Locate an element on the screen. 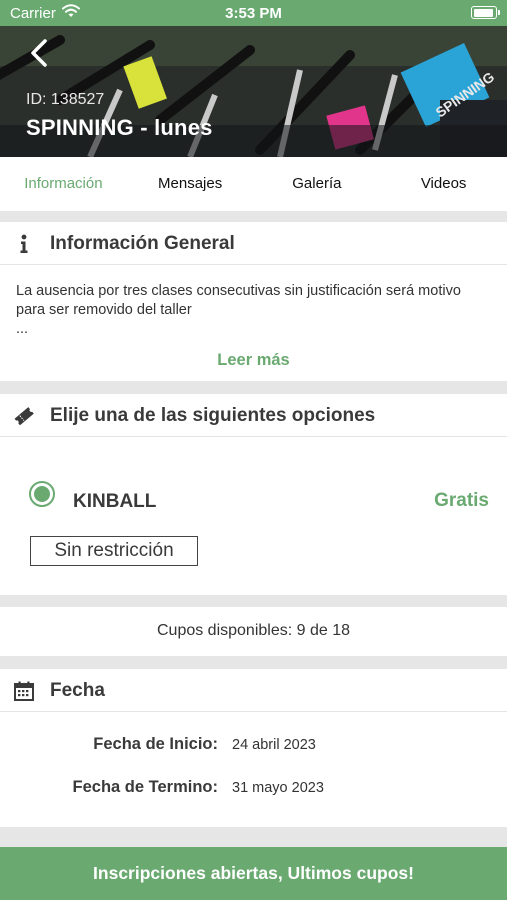 The image size is (507, 900). availability-text: Cupos disponibles: 9 de 18 is located at coordinates (253, 630).